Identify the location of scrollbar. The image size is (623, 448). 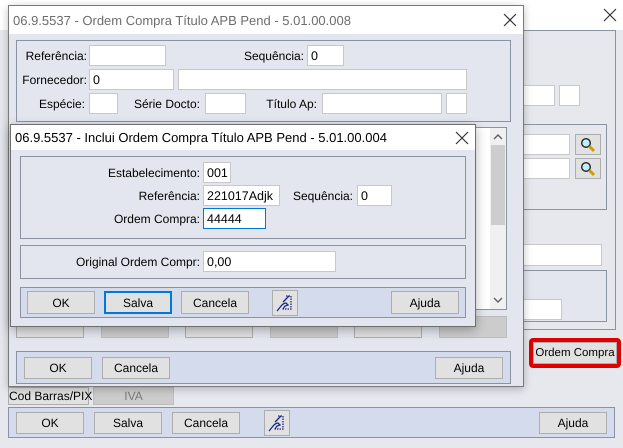
(498, 218).